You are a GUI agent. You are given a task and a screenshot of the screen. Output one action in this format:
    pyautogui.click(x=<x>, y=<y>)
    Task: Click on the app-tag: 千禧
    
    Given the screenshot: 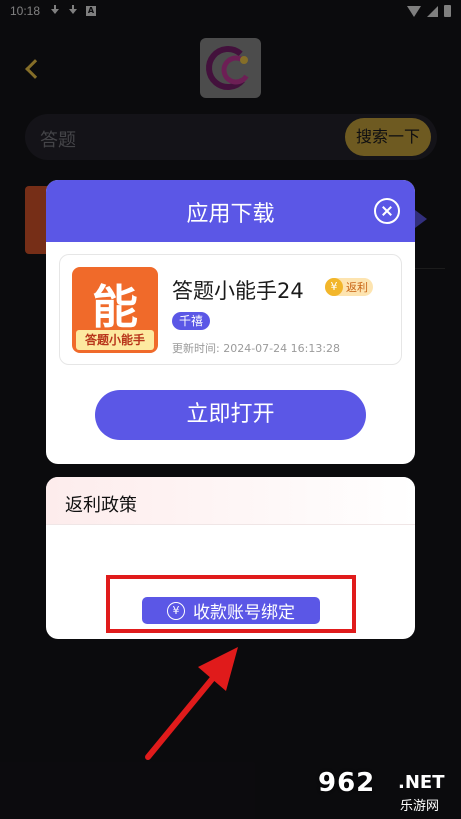 What is the action you would take?
    pyautogui.click(x=191, y=321)
    